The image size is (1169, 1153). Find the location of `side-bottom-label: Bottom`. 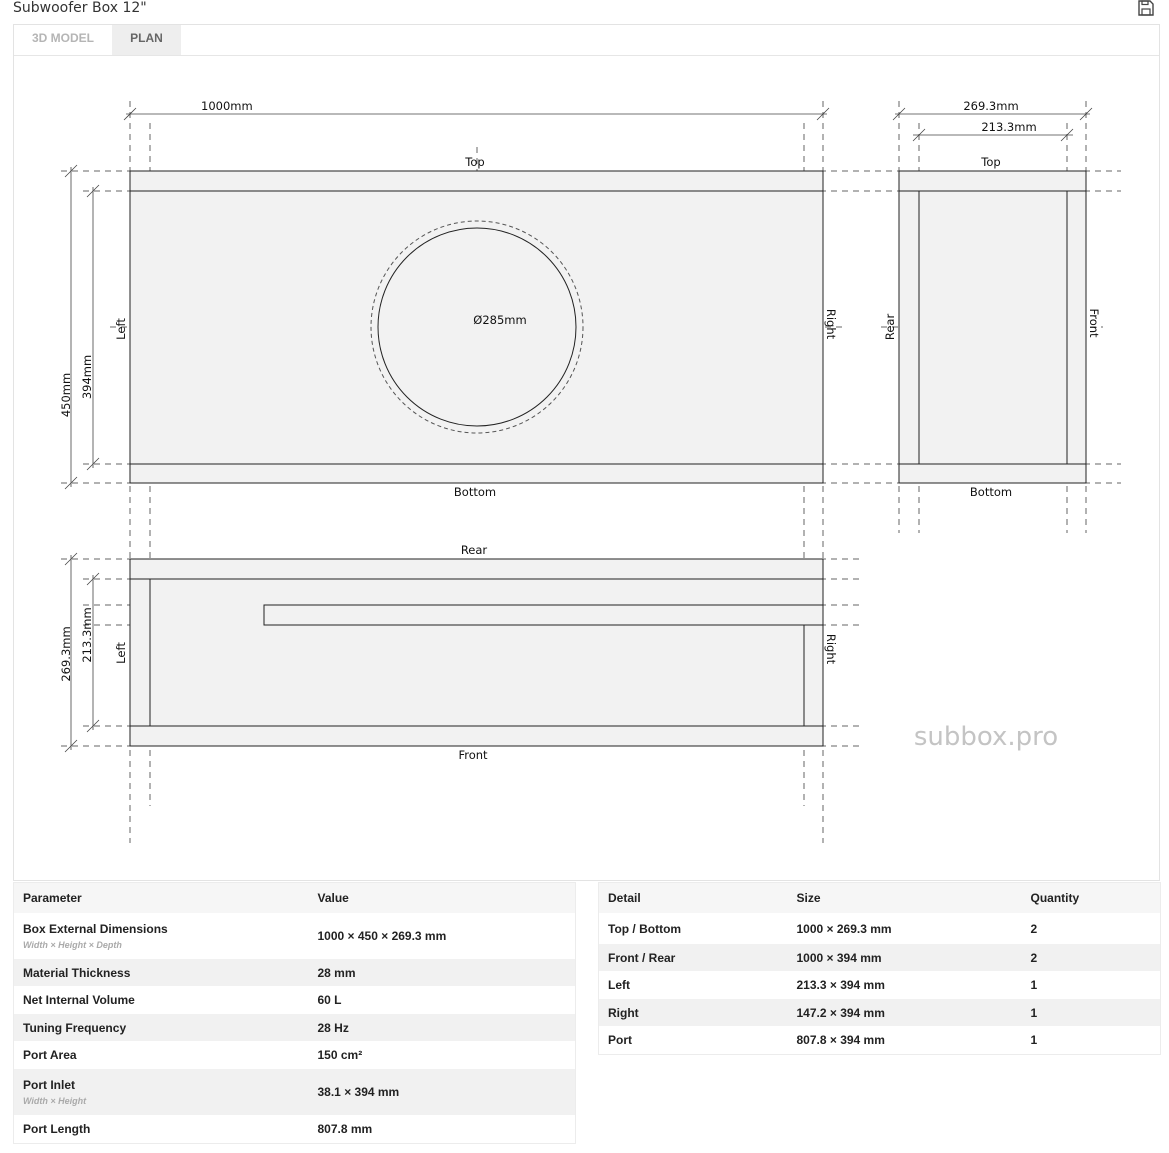

side-bottom-label: Bottom is located at coordinates (991, 492).